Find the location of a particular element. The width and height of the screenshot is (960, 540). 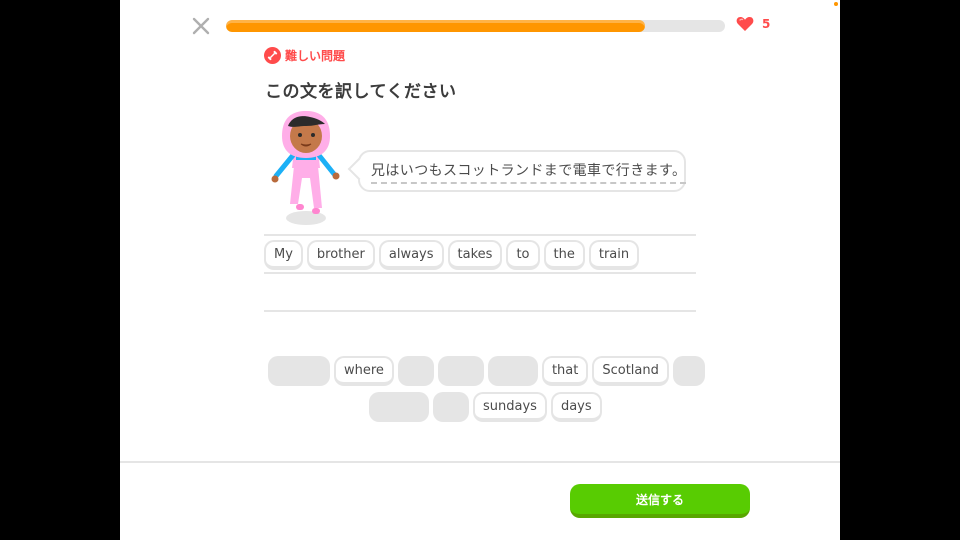

answer-word-chip: takes is located at coordinates (475, 255).